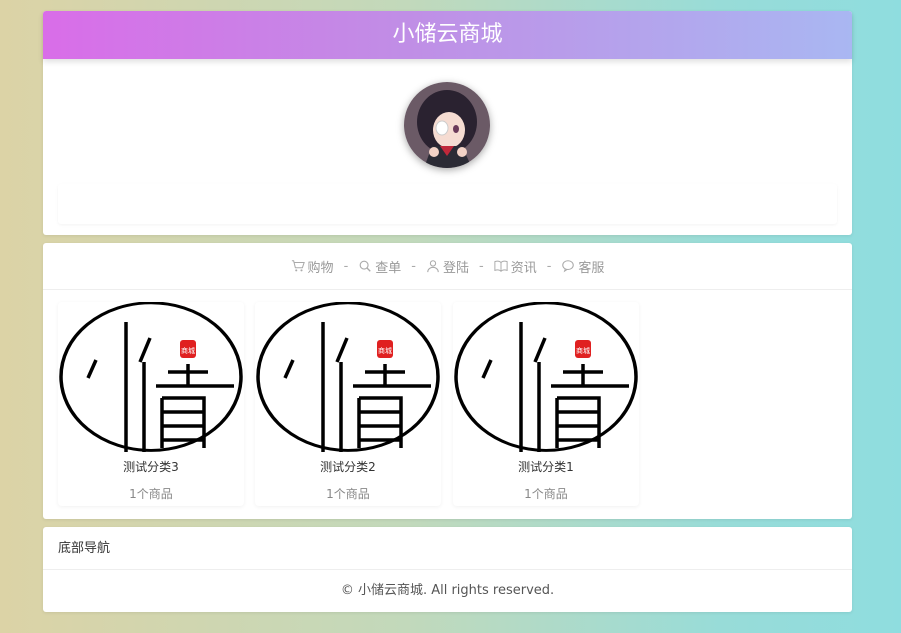  I want to click on nav-news: 资讯, so click(515, 266).